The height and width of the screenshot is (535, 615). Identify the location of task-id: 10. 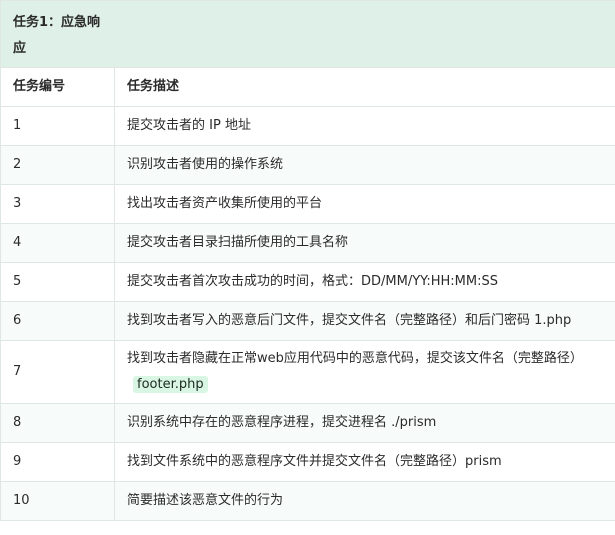
(57, 501).